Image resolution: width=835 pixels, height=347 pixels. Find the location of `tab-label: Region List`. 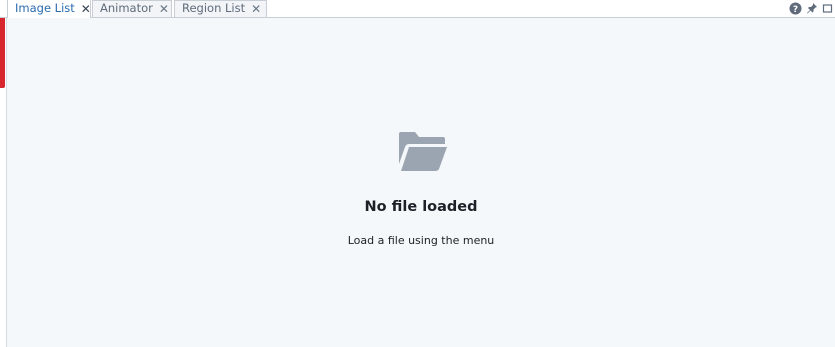

tab-label: Region List is located at coordinates (214, 8).